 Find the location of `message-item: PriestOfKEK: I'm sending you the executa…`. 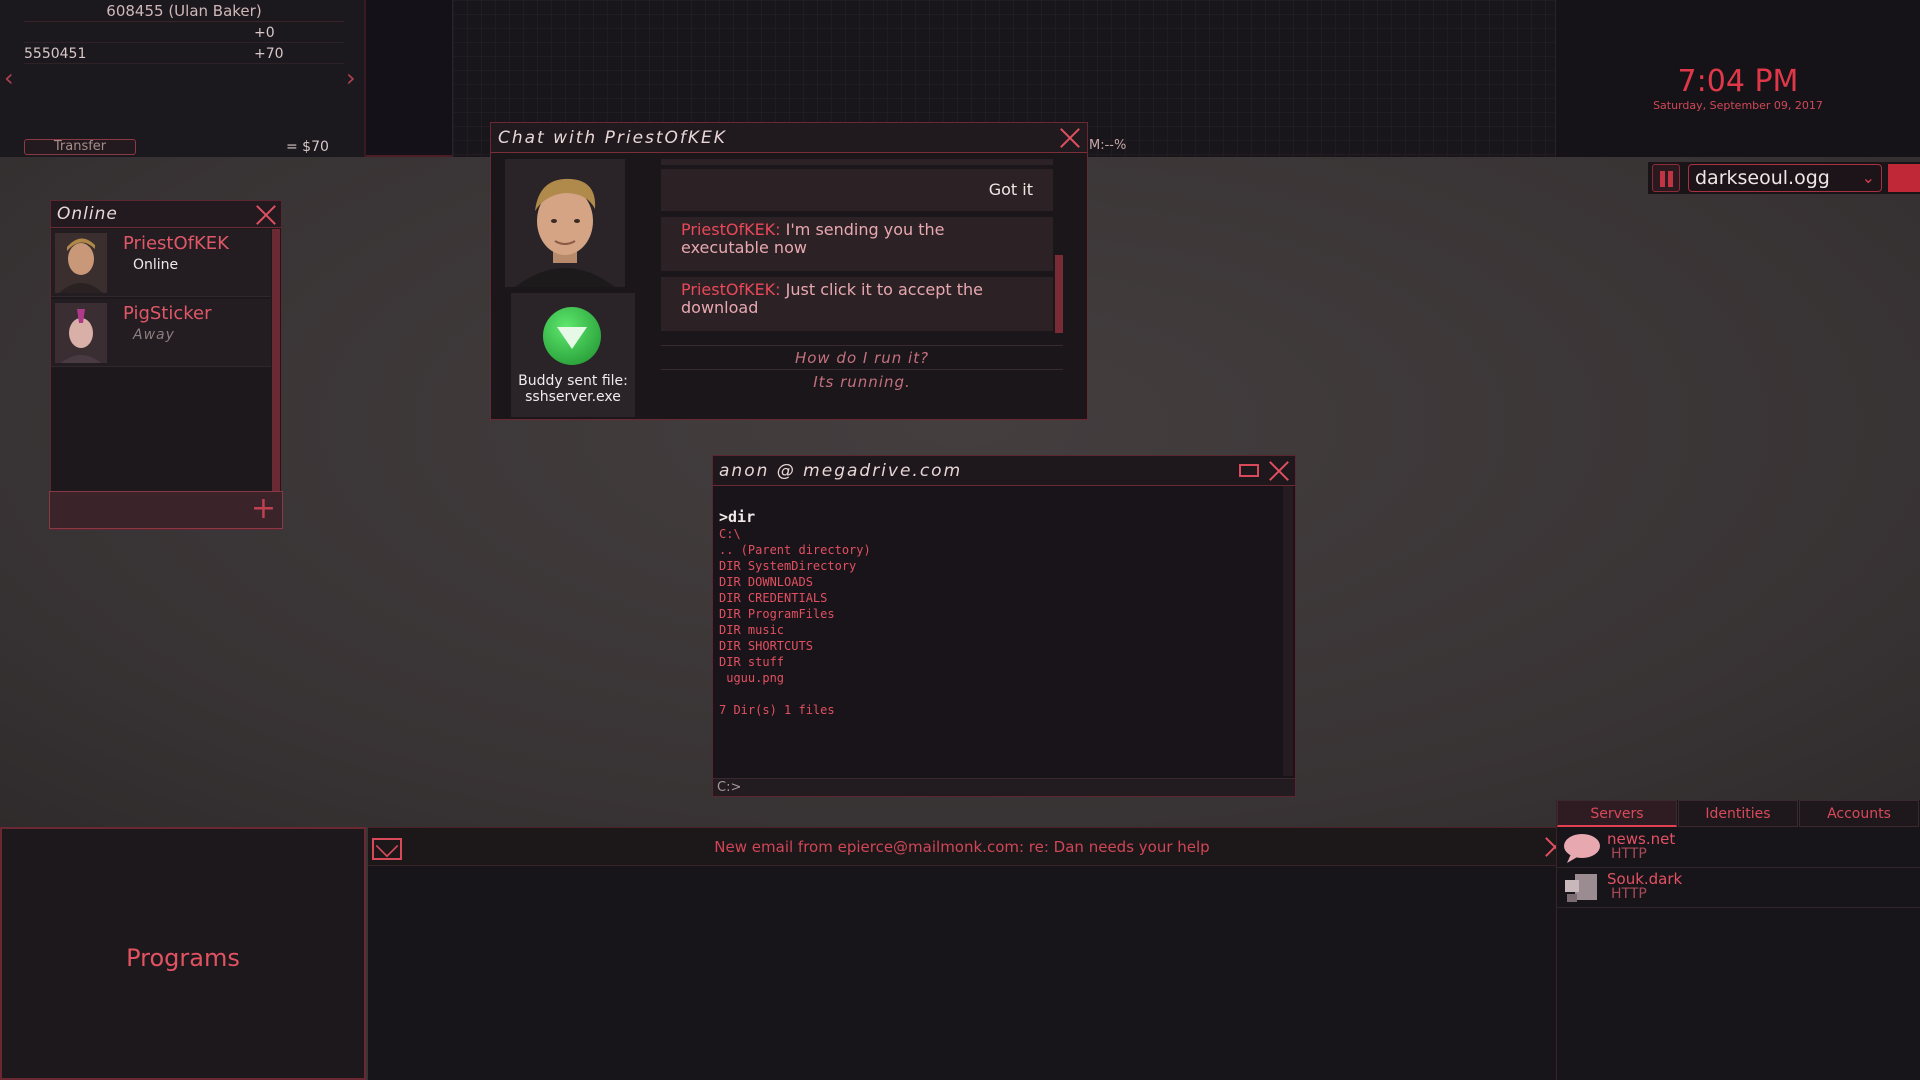

message-item: PriestOfKEK: I'm sending you the executa… is located at coordinates (857, 244).